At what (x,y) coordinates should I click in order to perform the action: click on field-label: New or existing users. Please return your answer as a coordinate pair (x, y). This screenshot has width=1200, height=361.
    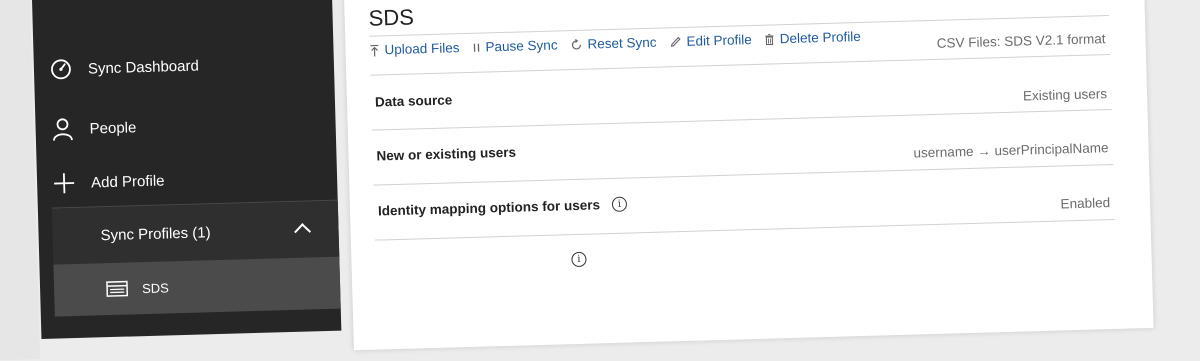
    Looking at the image, I should click on (446, 154).